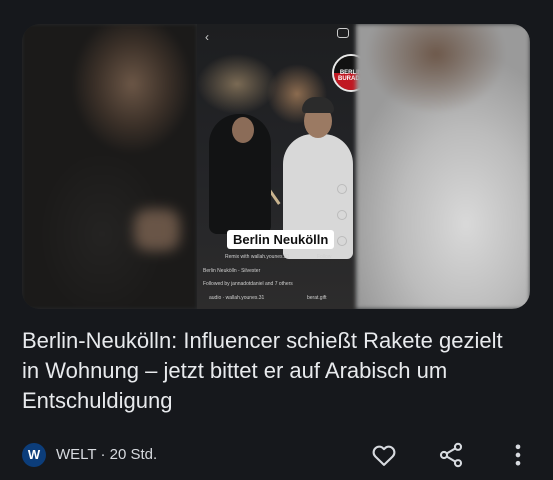 The height and width of the screenshot is (480, 553). What do you see at coordinates (318, 105) in the screenshot?
I see `person-right-beanie` at bounding box center [318, 105].